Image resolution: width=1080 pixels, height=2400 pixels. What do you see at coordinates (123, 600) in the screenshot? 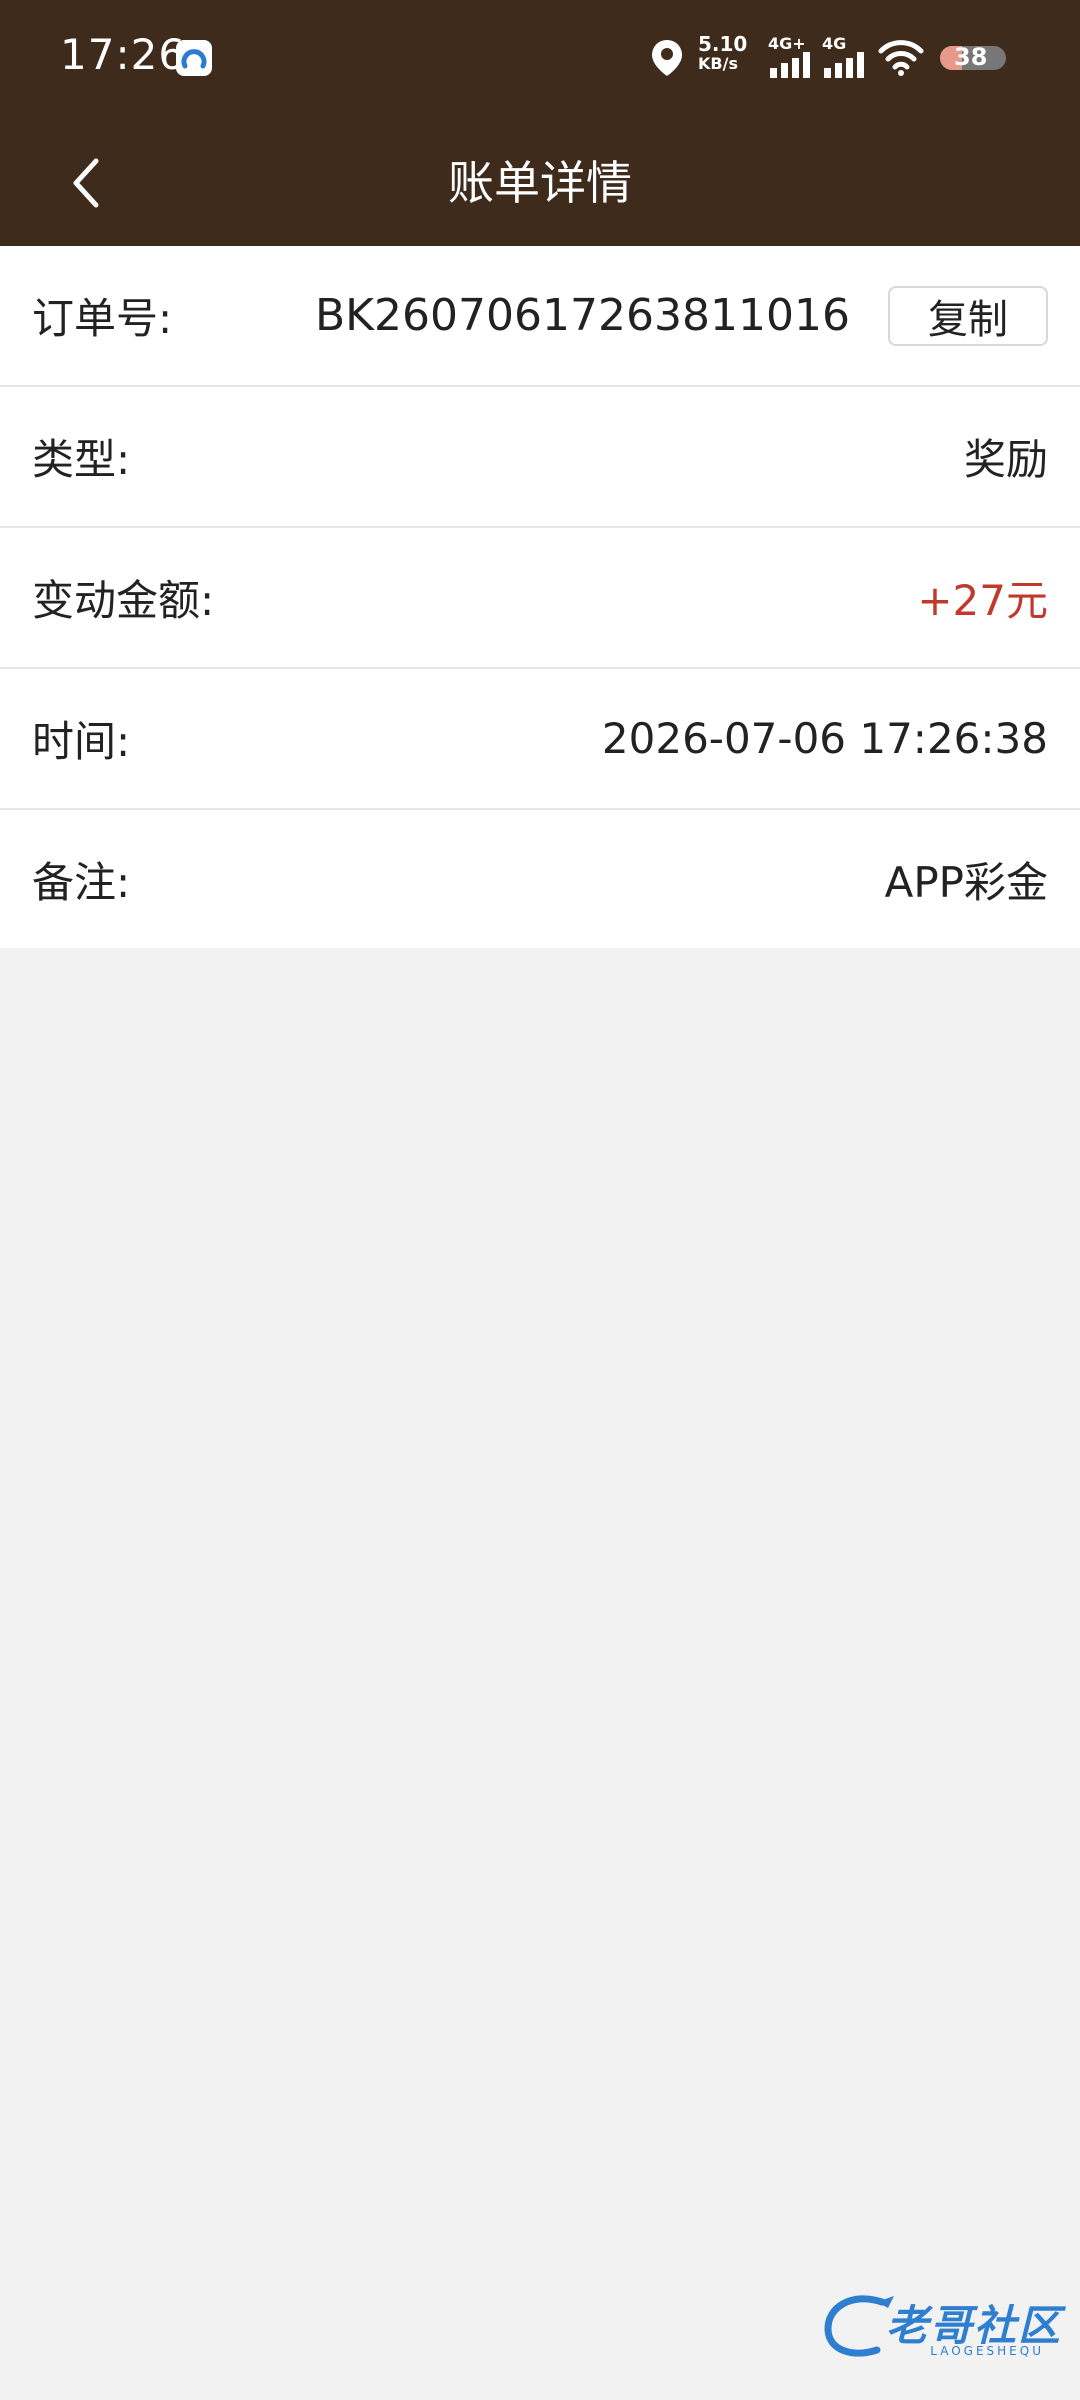
I see `amount-label: 变动金额:` at bounding box center [123, 600].